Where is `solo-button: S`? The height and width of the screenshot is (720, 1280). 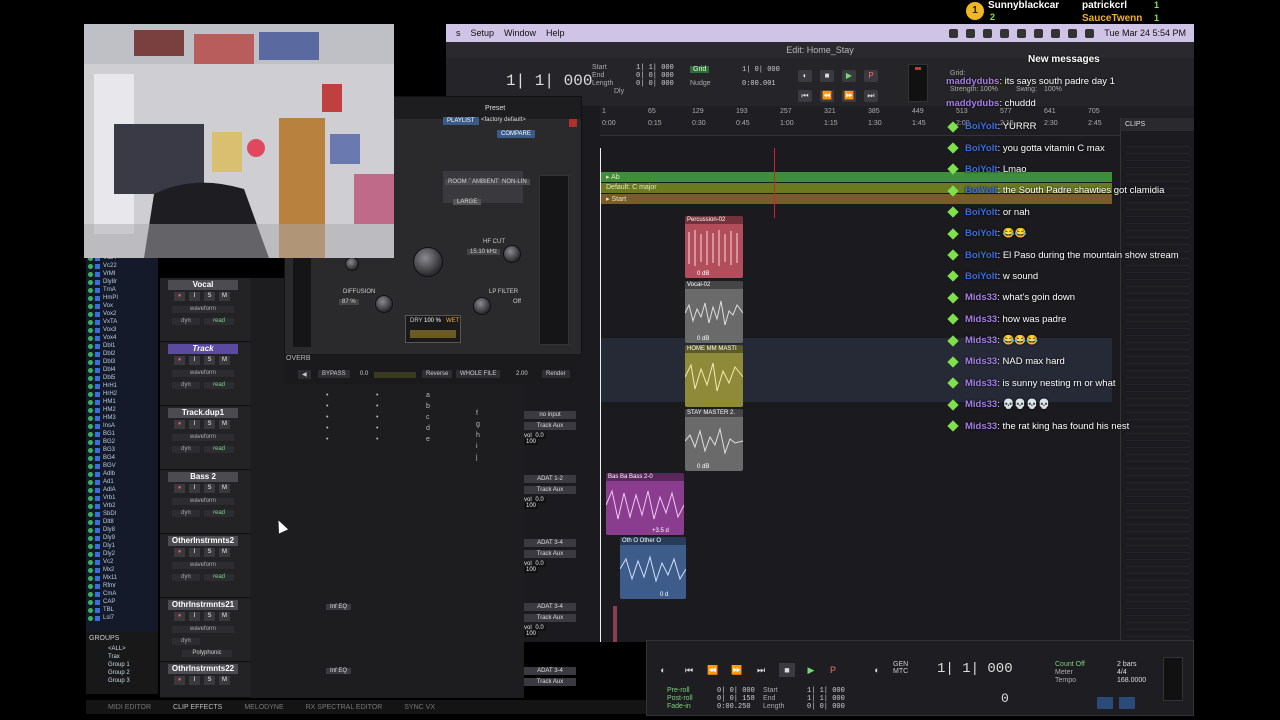
solo-button: S is located at coordinates (209, 488).